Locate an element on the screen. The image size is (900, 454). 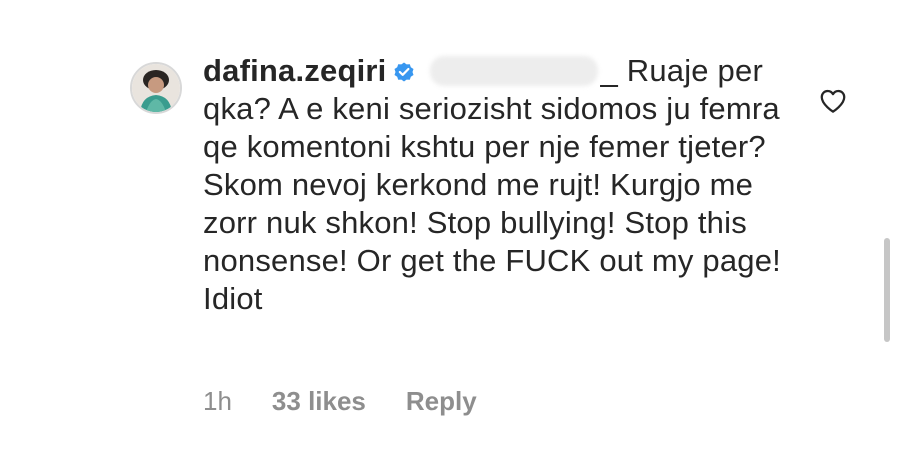
mention-suffix: _ is located at coordinates (609, 70).